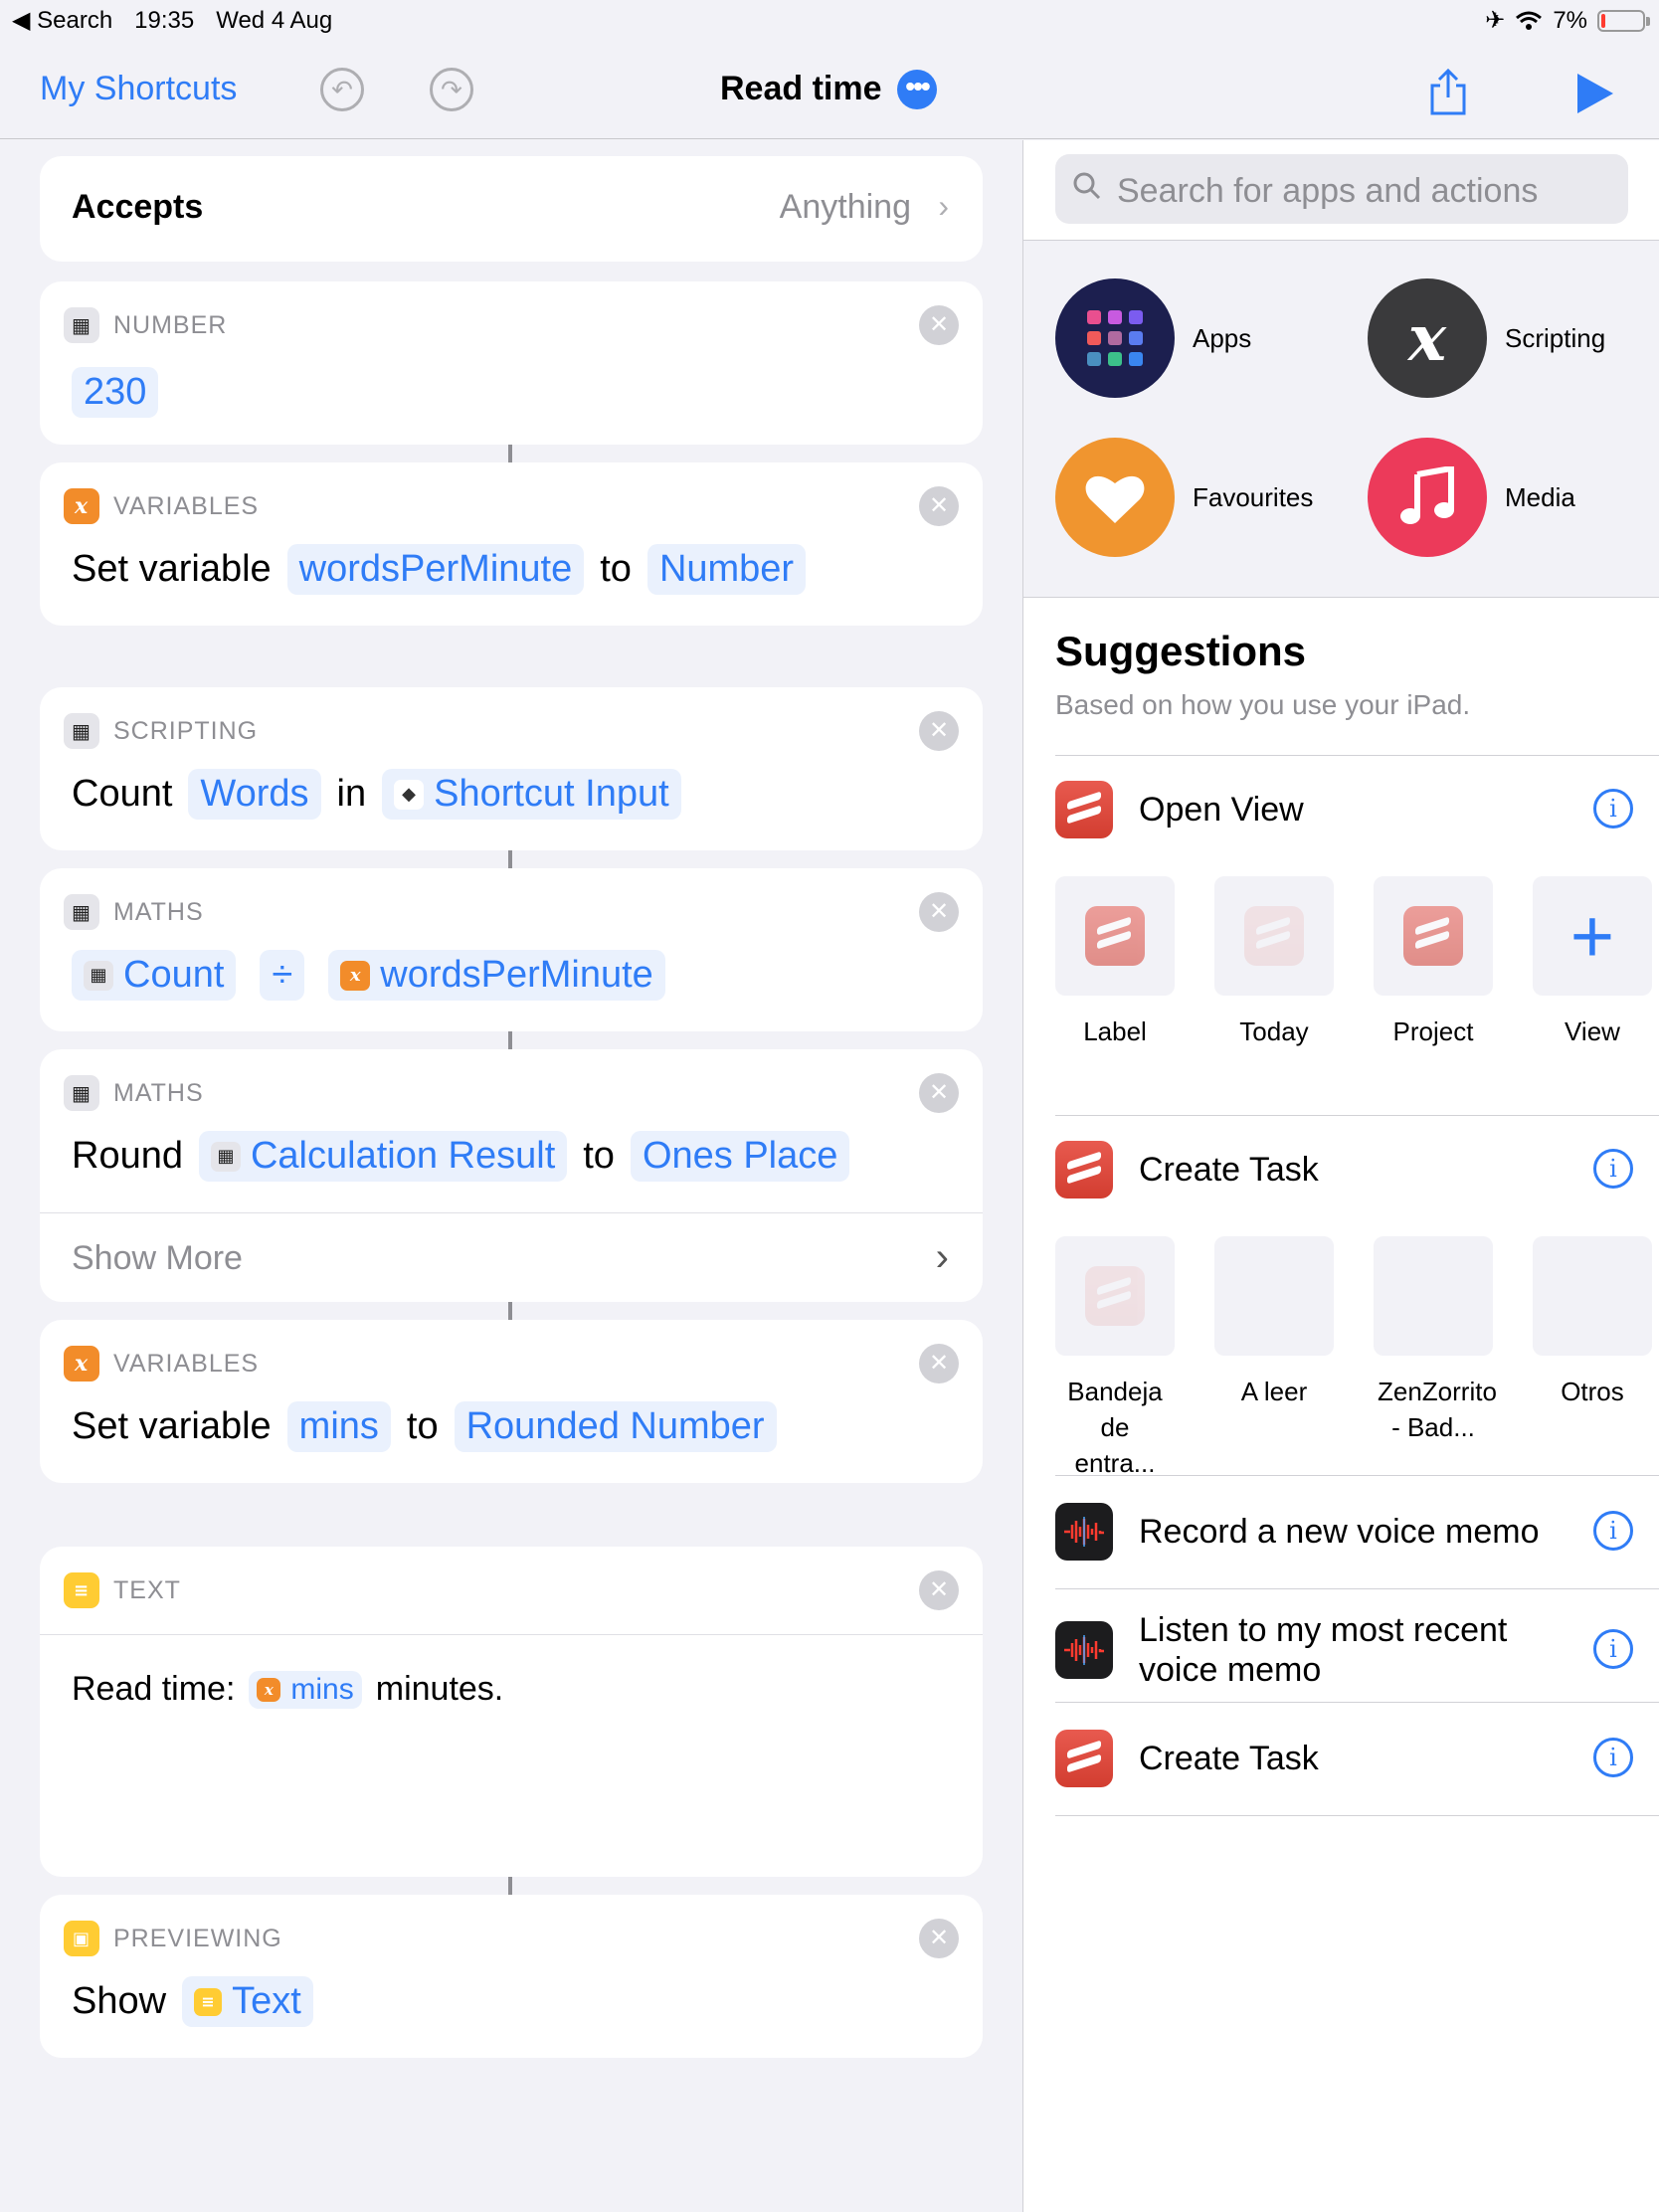  I want to click on tile-bandeja, so click(1115, 1296).